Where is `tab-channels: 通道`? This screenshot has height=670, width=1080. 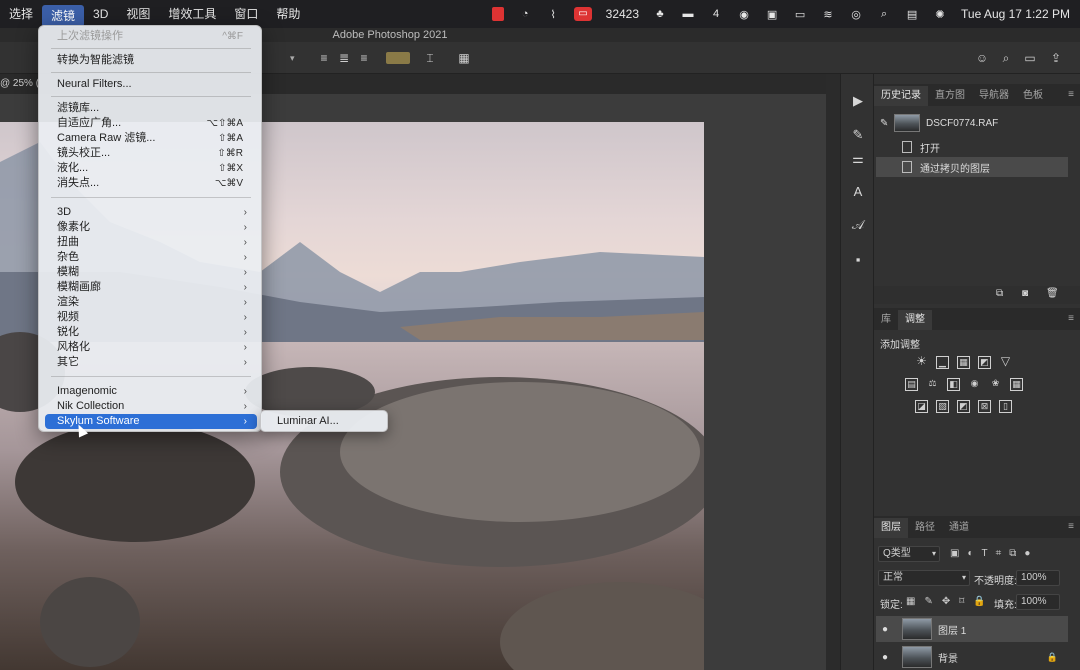 tab-channels: 通道 is located at coordinates (959, 528).